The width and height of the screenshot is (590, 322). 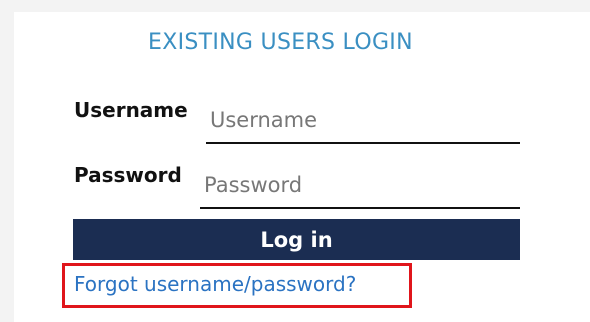 I want to click on forgot-password-link: Forgot username/password?, so click(x=215, y=284).